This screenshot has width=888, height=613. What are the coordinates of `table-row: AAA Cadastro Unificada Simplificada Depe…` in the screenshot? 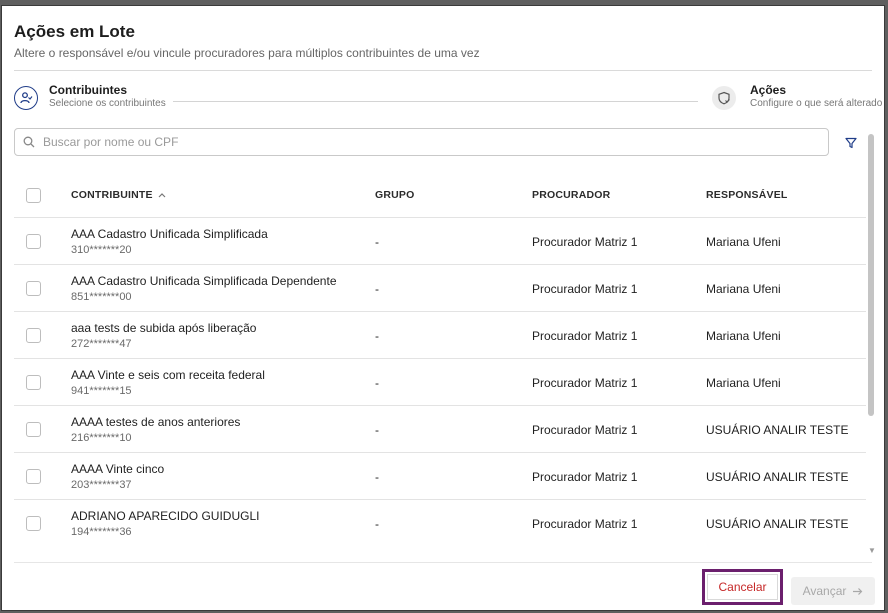 It's located at (440, 288).